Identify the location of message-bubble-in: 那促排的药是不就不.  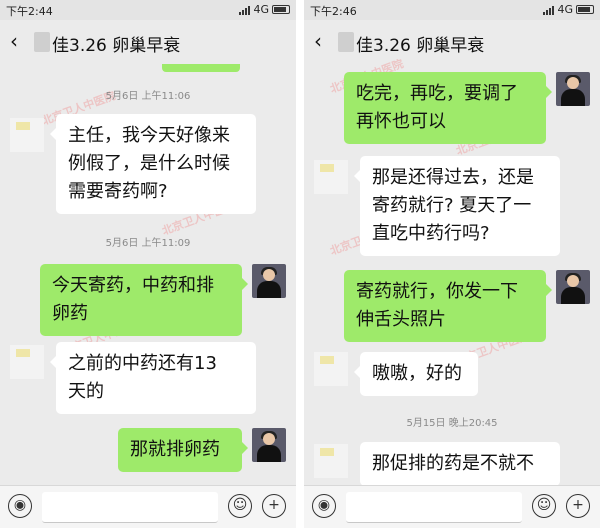
(460, 464).